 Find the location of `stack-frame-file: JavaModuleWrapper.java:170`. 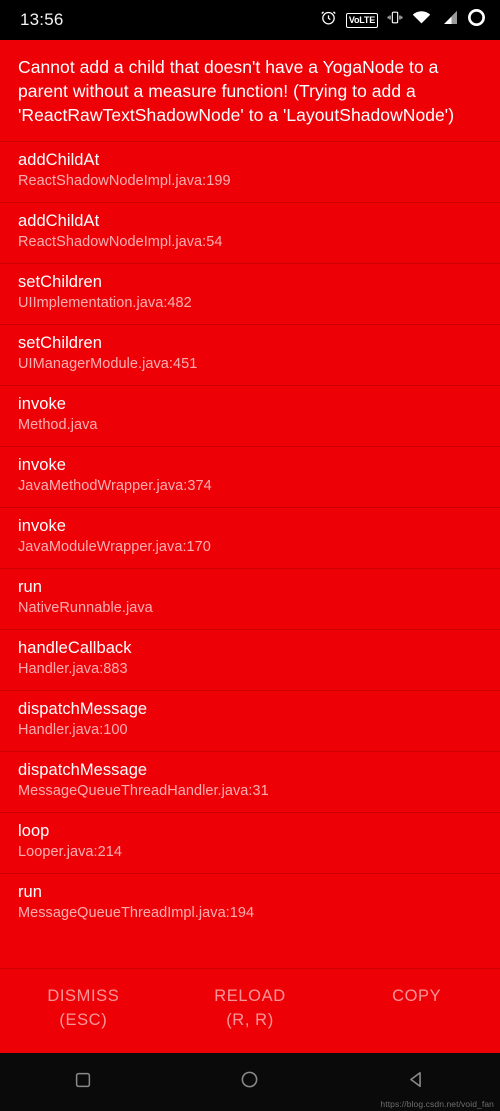

stack-frame-file: JavaModuleWrapper.java:170 is located at coordinates (114, 547).